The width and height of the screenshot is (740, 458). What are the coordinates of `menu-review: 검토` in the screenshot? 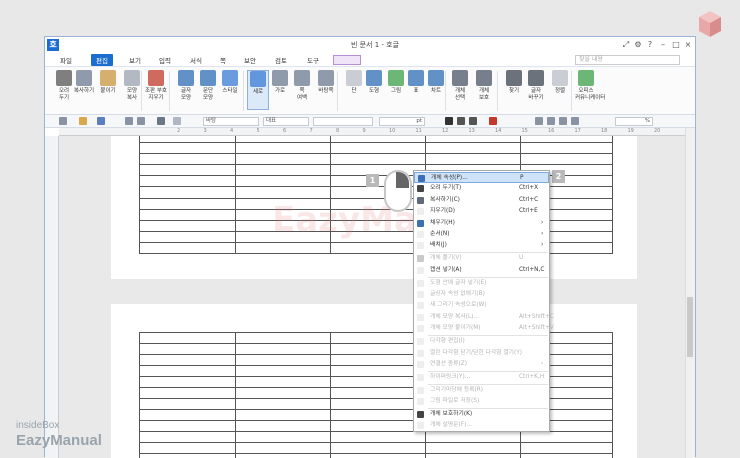 It's located at (281, 60).